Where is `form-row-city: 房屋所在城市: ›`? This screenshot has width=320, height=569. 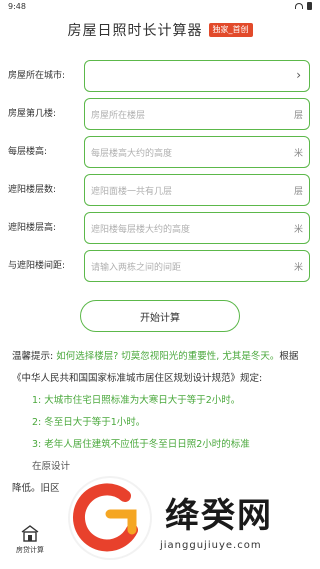 form-row-city: 房屋所在城市: › is located at coordinates (160, 76).